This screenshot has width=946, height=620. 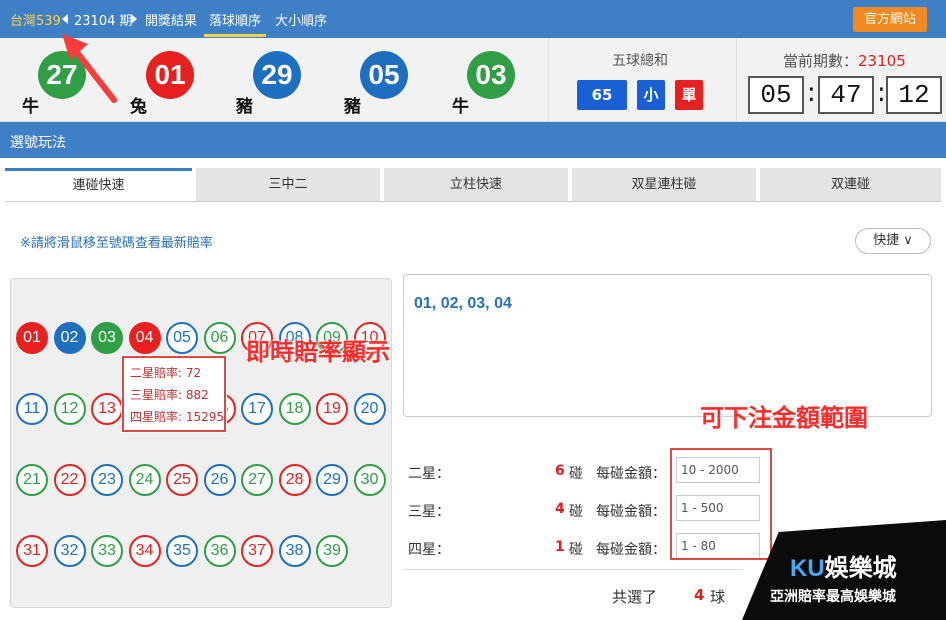 What do you see at coordinates (219, 338) in the screenshot?
I see `number-ball-06: 06` at bounding box center [219, 338].